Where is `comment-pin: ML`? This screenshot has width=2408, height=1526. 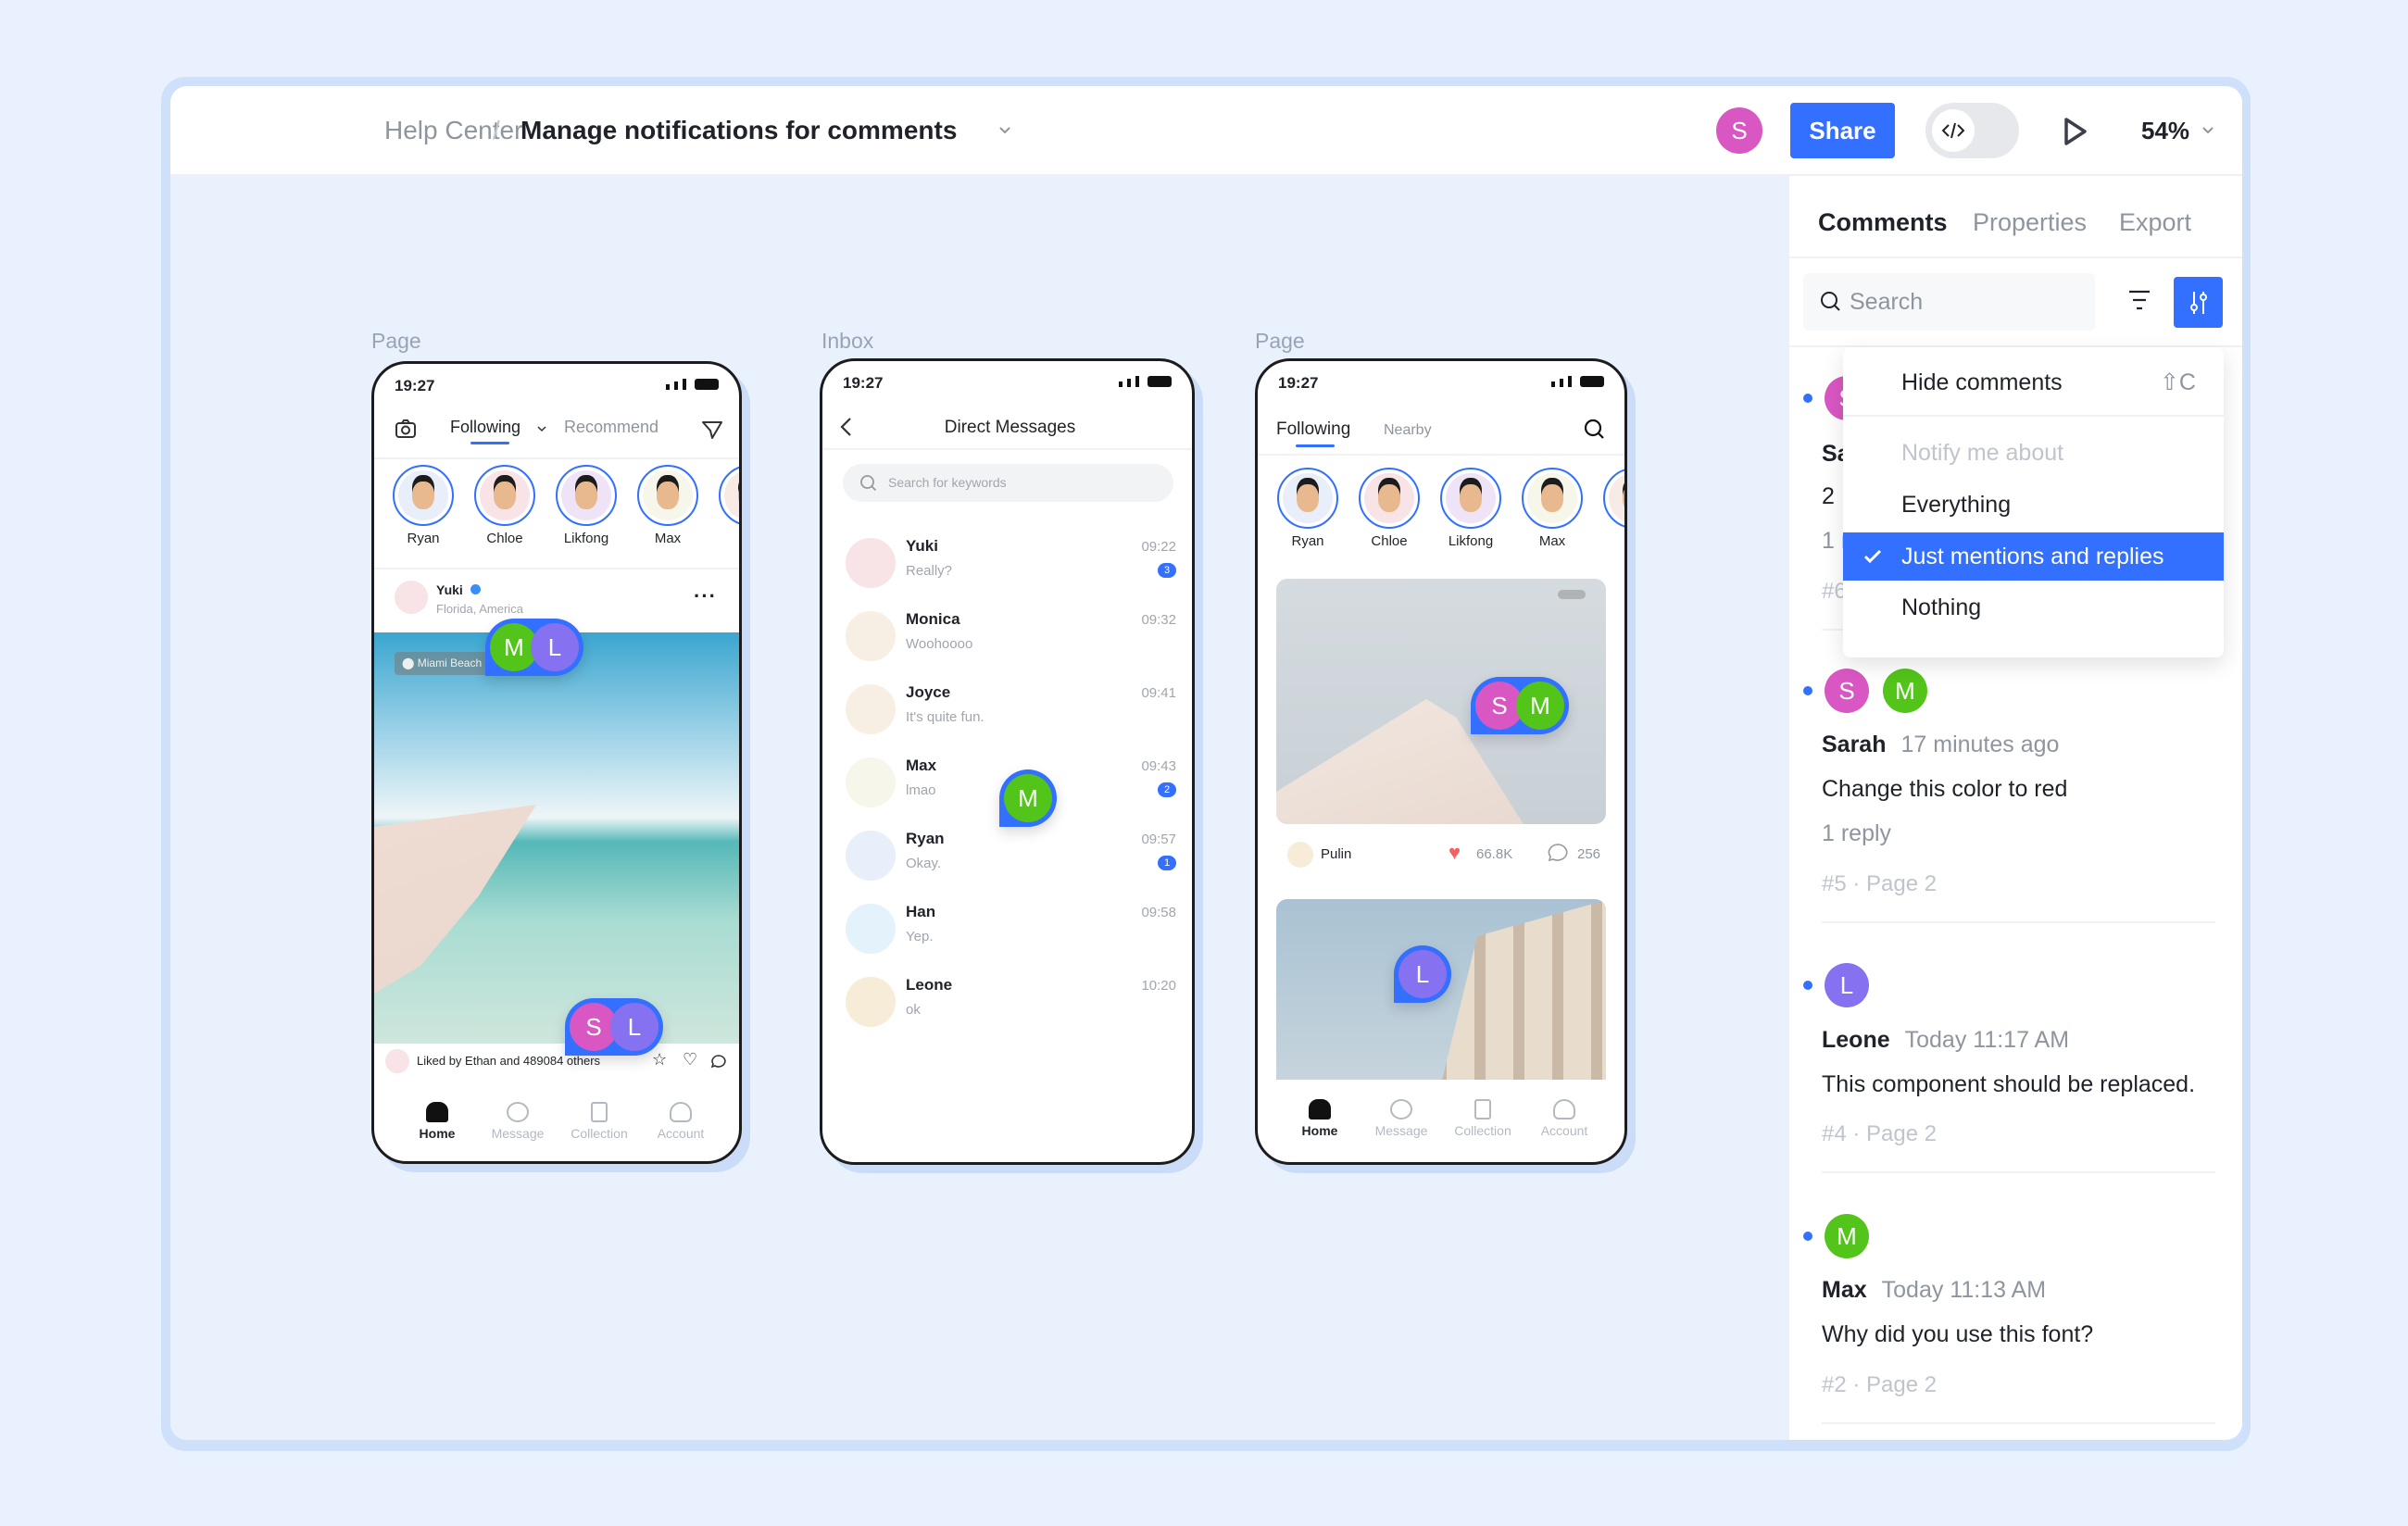
comment-pin: ML is located at coordinates (534, 647).